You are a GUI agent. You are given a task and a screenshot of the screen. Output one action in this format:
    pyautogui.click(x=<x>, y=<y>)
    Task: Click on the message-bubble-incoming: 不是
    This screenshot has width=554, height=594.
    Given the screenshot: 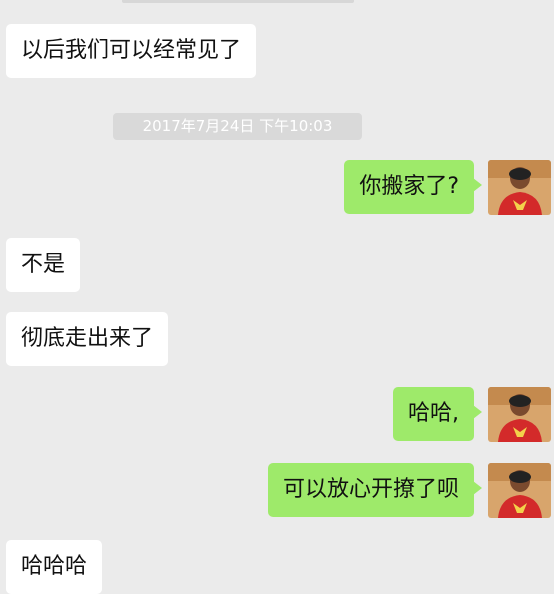 What is the action you would take?
    pyautogui.click(x=43, y=265)
    